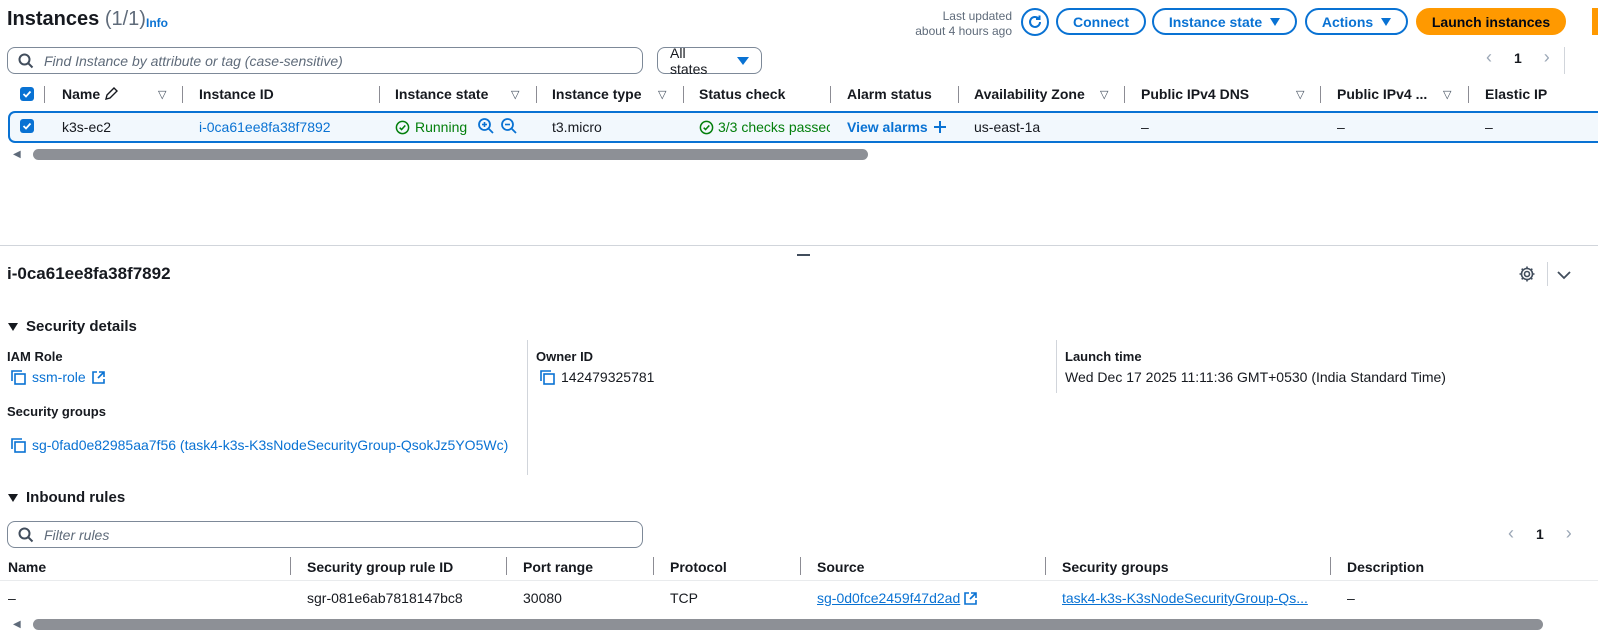  What do you see at coordinates (1103, 356) in the screenshot?
I see `launch-time-label: Launch time` at bounding box center [1103, 356].